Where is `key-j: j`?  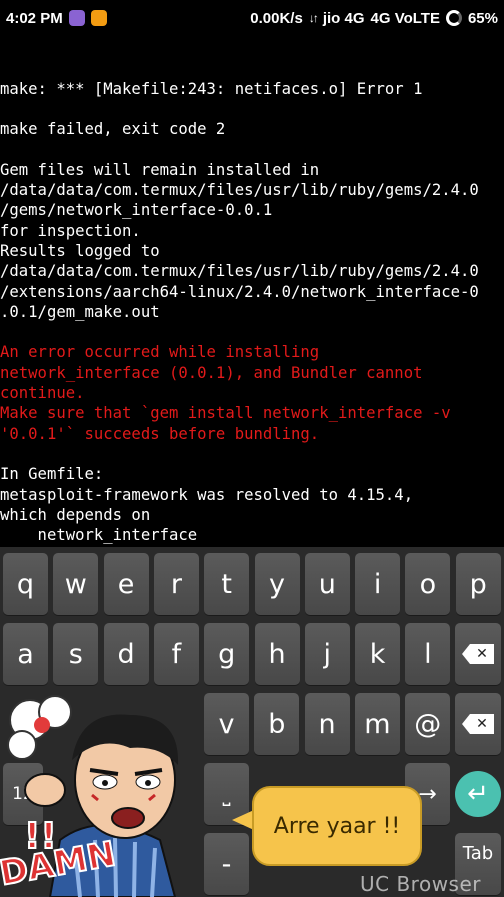
key-j: j is located at coordinates (327, 654).